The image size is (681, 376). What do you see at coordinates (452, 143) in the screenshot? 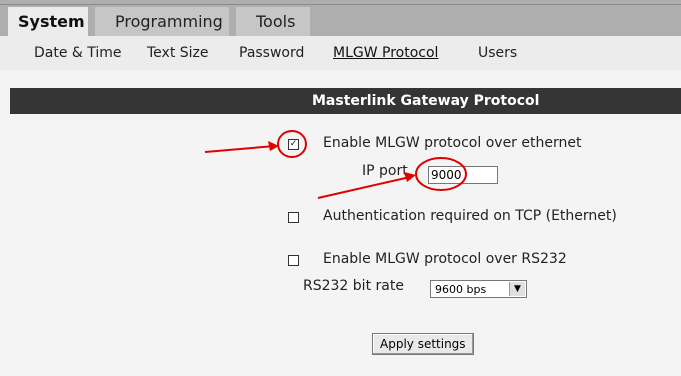
I see `enable-mlgw-ethernet-label: Enable MLGW protocol over ethernet` at bounding box center [452, 143].